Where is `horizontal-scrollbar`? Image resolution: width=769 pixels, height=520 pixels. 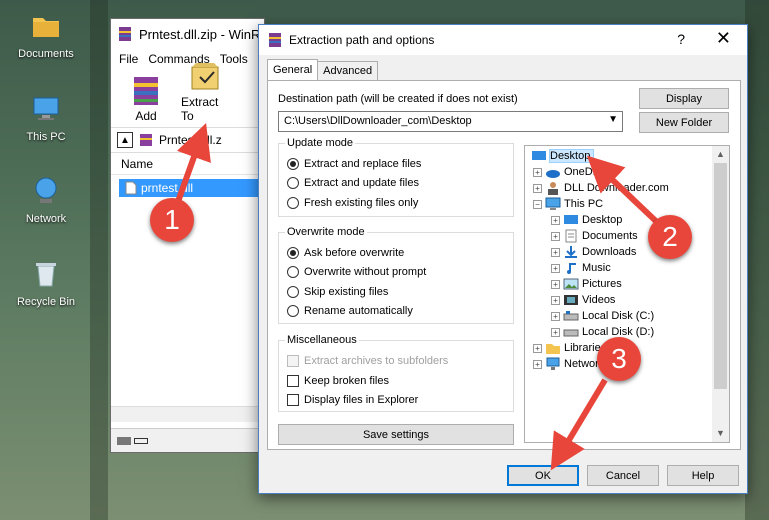
horizontal-scrollbar is located at coordinates (187, 414).